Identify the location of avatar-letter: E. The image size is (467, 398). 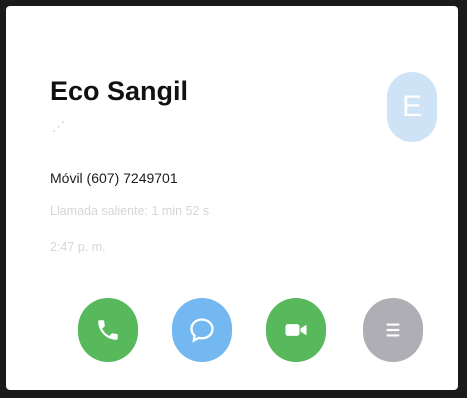
(411, 106).